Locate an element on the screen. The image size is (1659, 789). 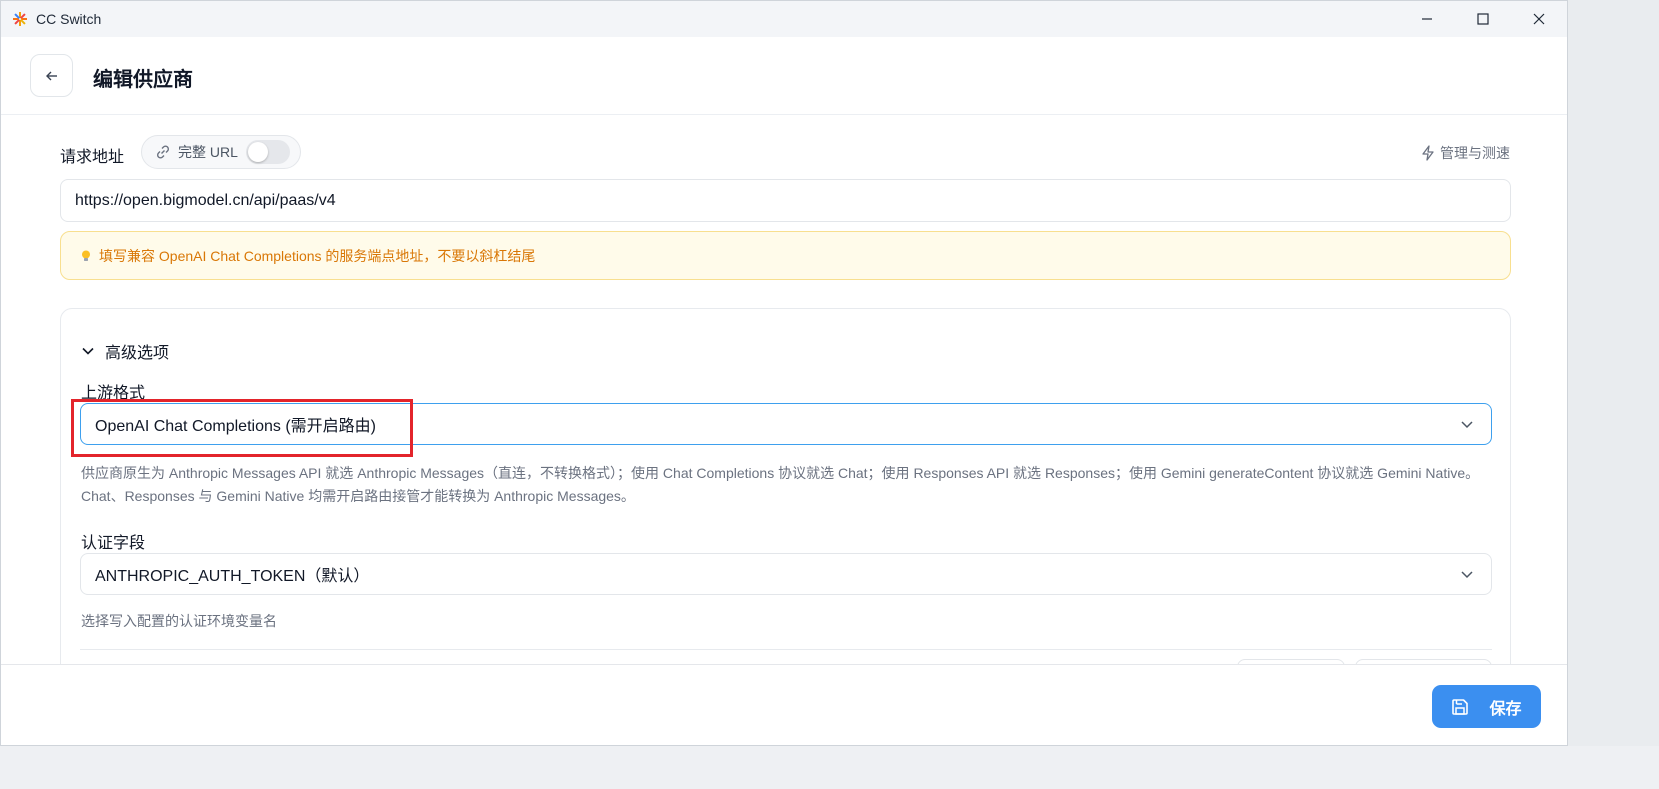
bolt-icon is located at coordinates (1428, 153).